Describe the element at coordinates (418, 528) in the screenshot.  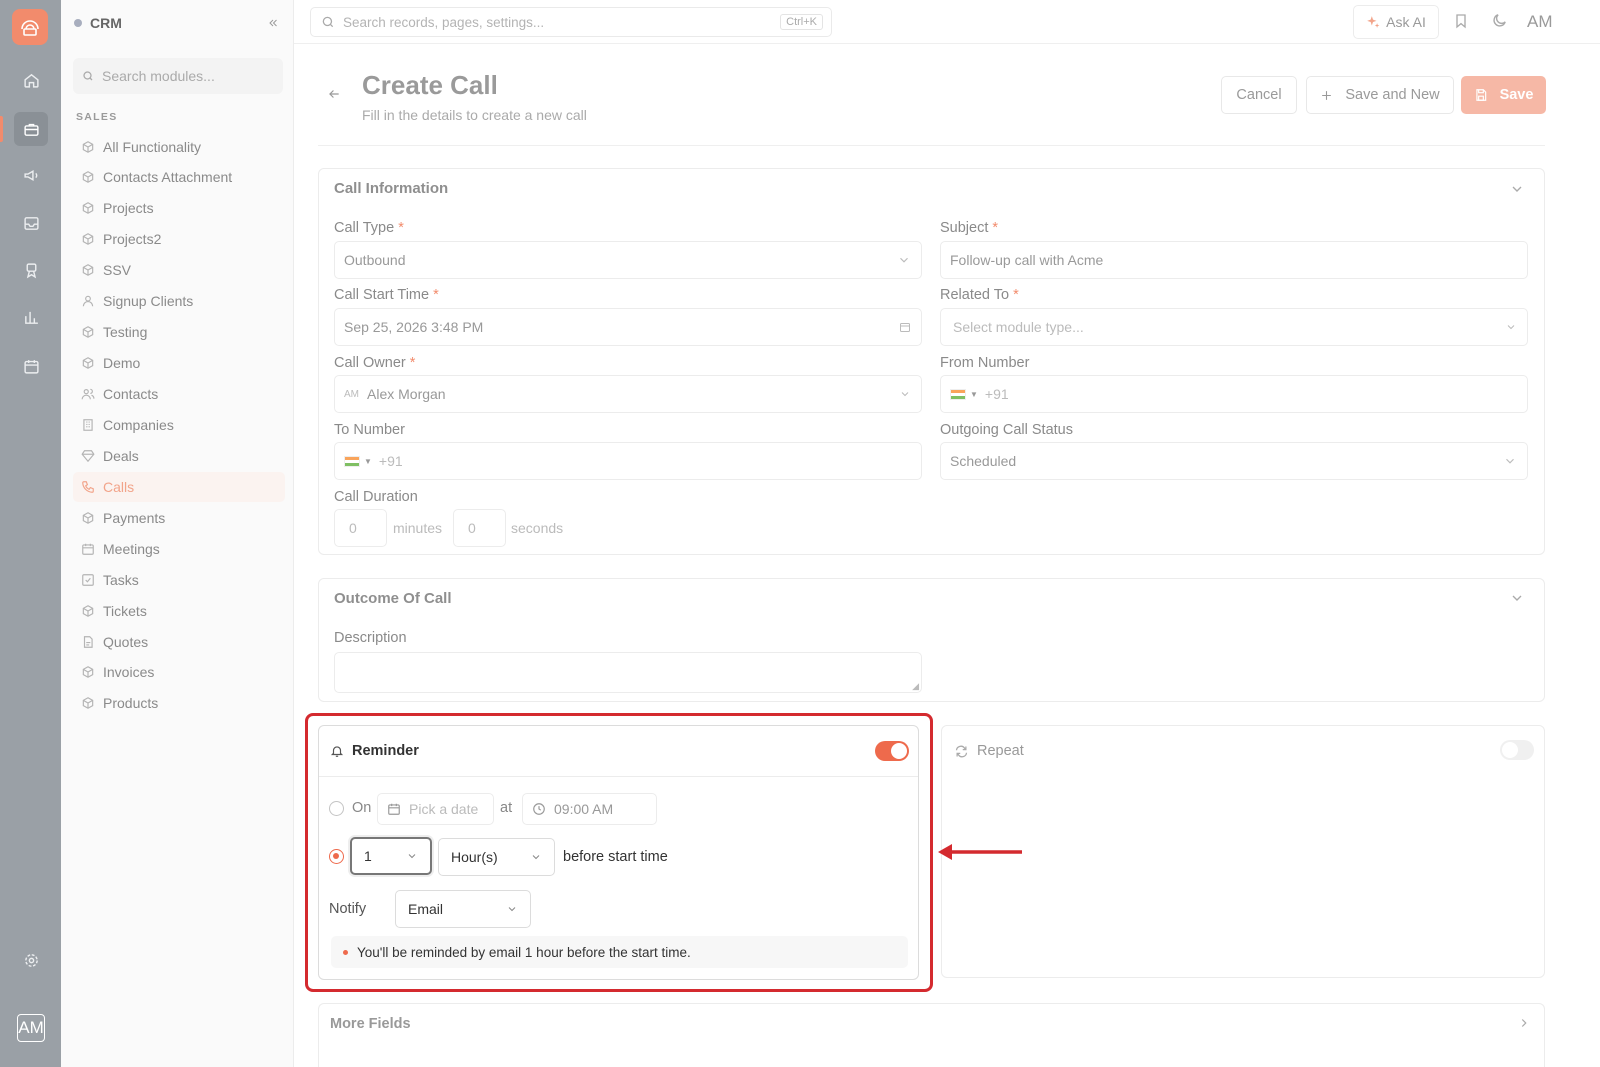
I see `minutes-label: minutes` at that location.